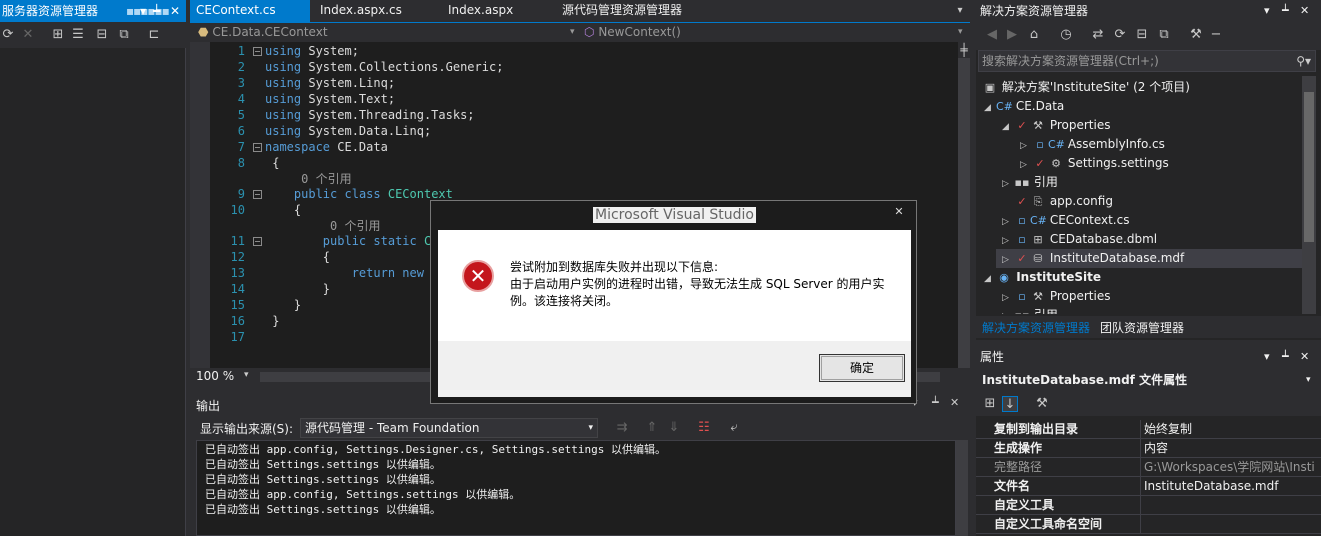 This screenshot has height=536, width=1321. Describe the element at coordinates (1098, 35) in the screenshot. I see `sync-icon: ⇄` at that location.